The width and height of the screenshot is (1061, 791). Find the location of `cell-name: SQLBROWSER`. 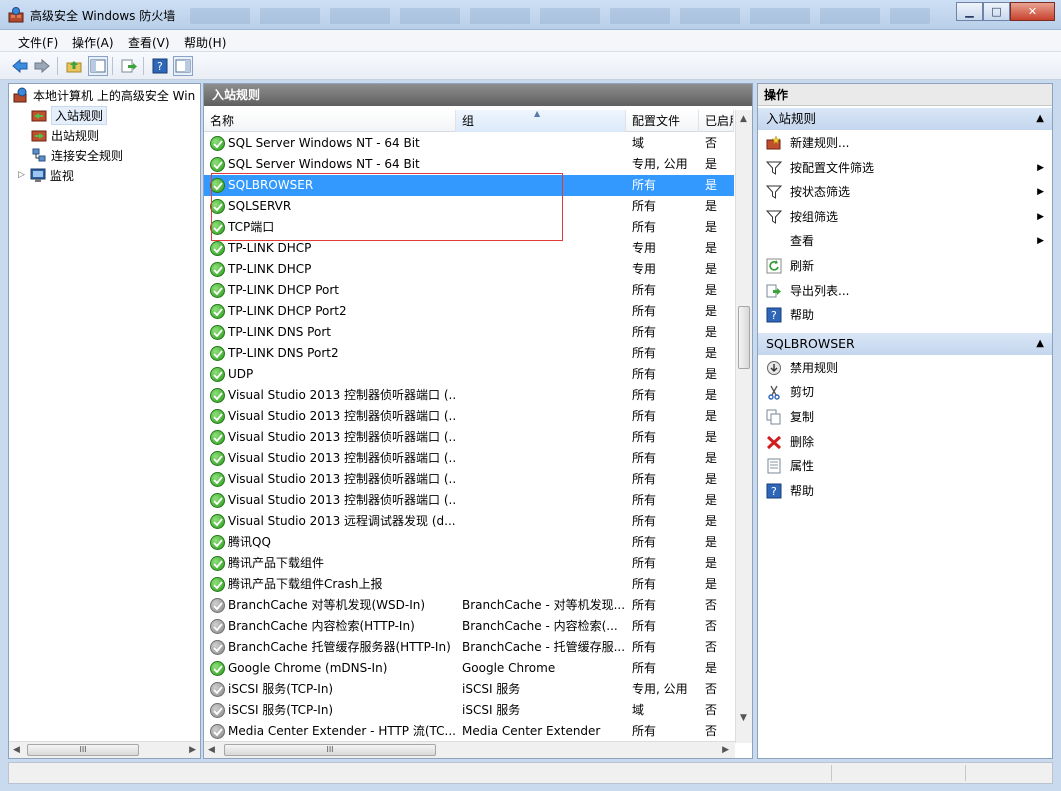

cell-name: SQLBROWSER is located at coordinates (271, 185).